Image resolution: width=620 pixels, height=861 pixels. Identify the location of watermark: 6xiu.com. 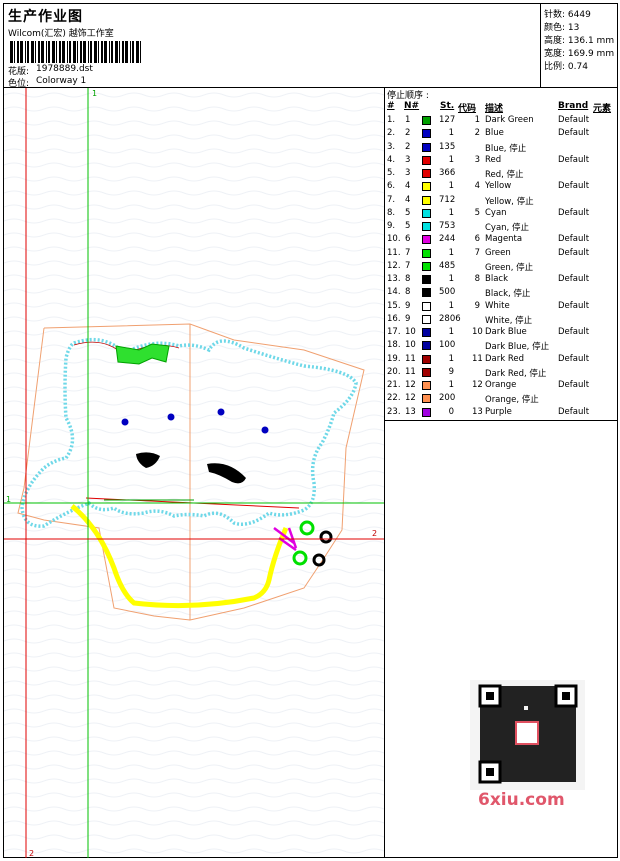
(521, 800).